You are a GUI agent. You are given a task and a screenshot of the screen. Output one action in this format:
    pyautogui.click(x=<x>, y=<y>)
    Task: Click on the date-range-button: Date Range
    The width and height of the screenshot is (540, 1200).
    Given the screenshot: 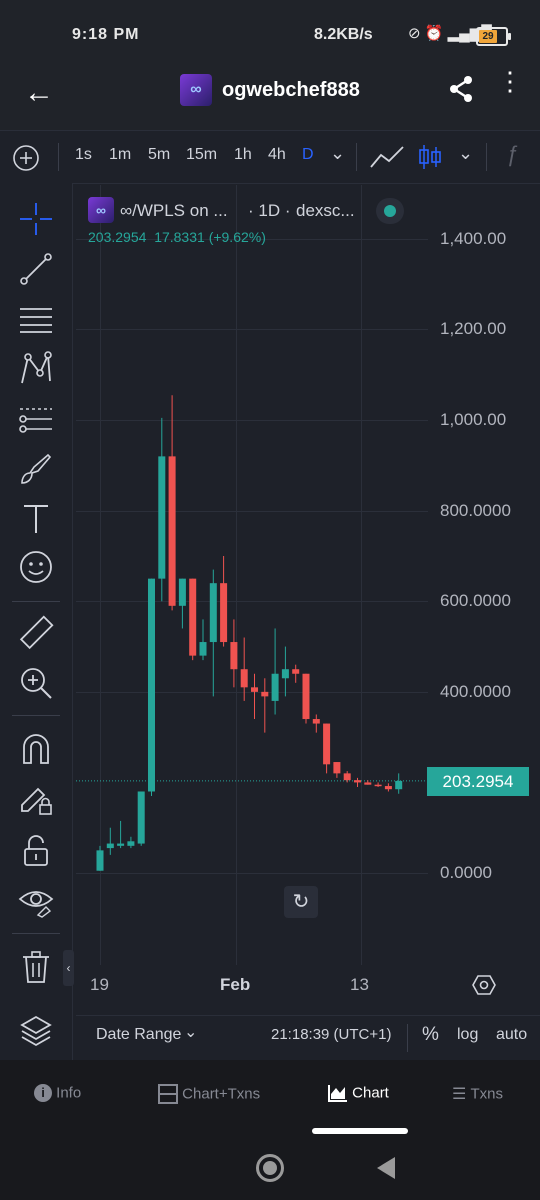 What is the action you would take?
    pyautogui.click(x=138, y=1035)
    